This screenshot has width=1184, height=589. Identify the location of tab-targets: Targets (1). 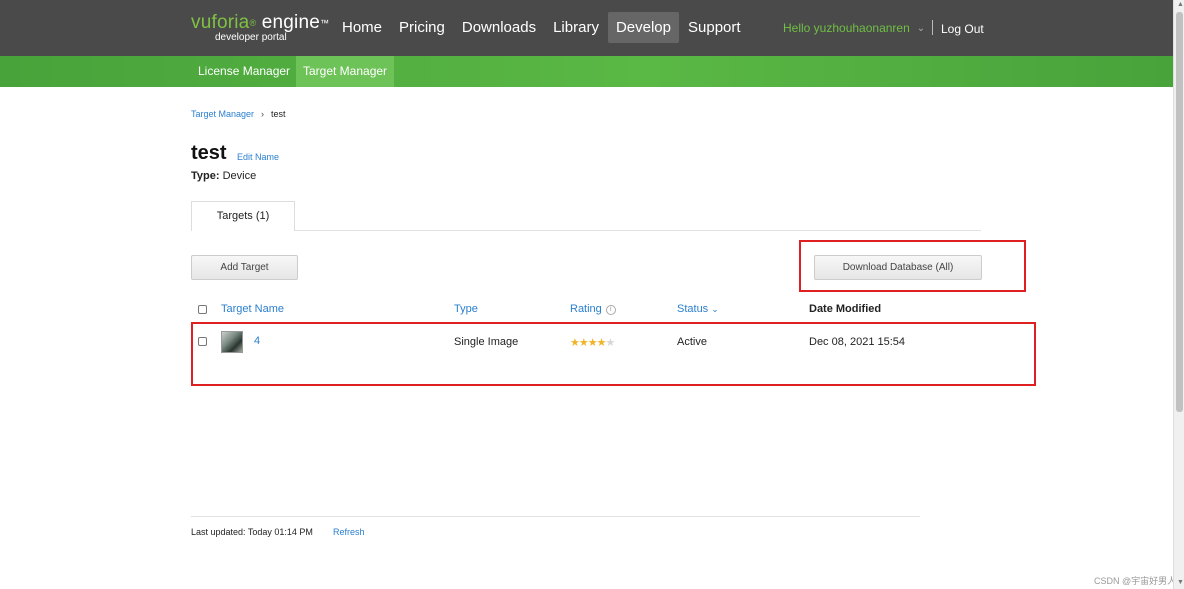
(243, 216).